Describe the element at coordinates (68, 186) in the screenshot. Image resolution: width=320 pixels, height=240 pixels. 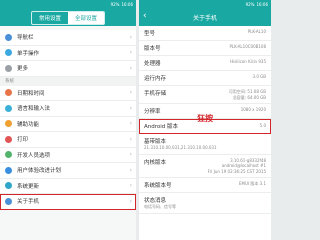
I see `settings-item-system-update: 系统更新 ›` at that location.